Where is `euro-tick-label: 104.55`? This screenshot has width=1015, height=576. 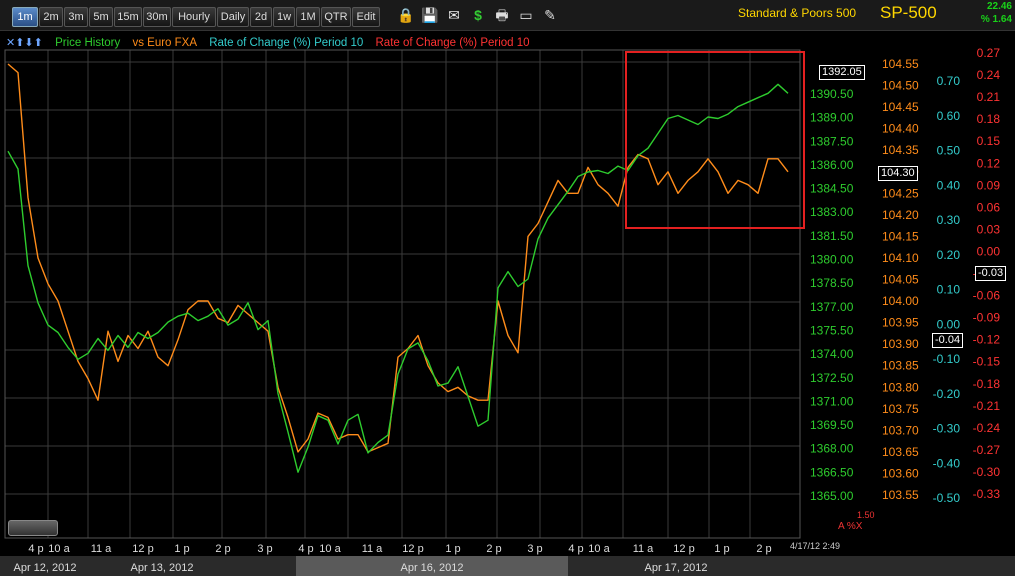
euro-tick-label: 104.55 is located at coordinates (900, 64).